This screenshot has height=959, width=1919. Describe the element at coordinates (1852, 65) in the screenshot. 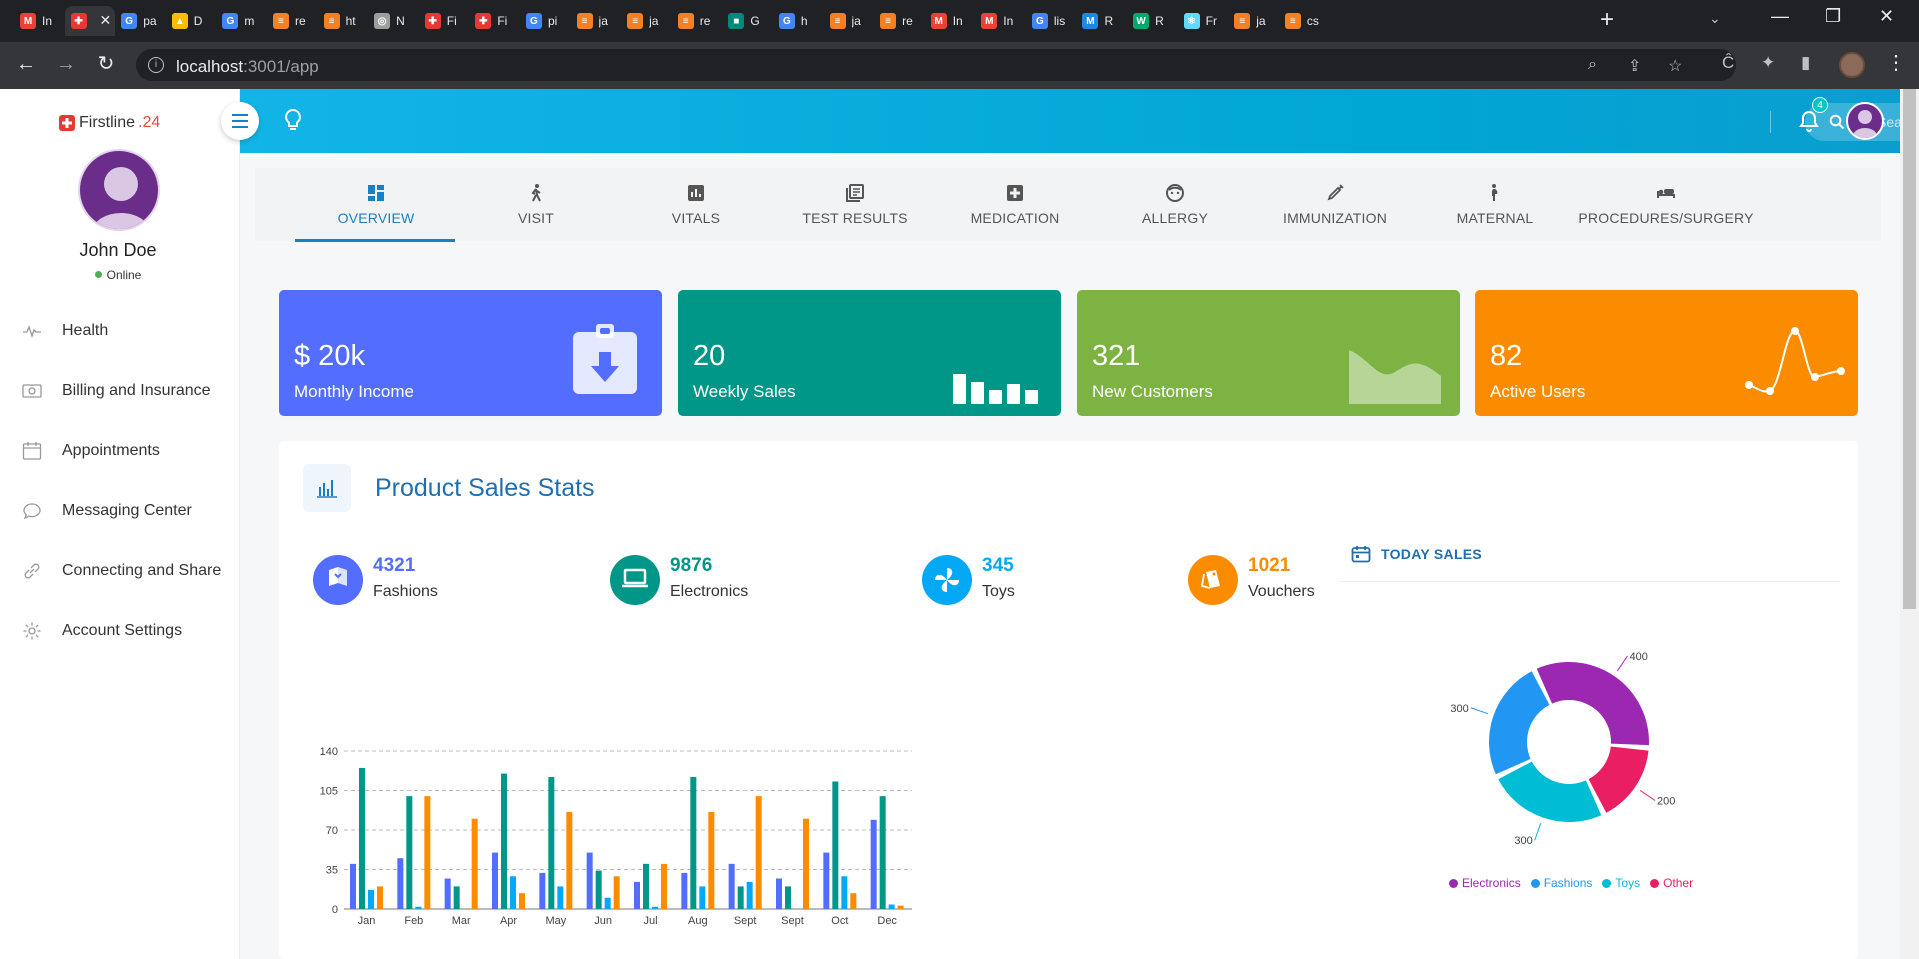

I see `browser-profile-avatar` at that location.